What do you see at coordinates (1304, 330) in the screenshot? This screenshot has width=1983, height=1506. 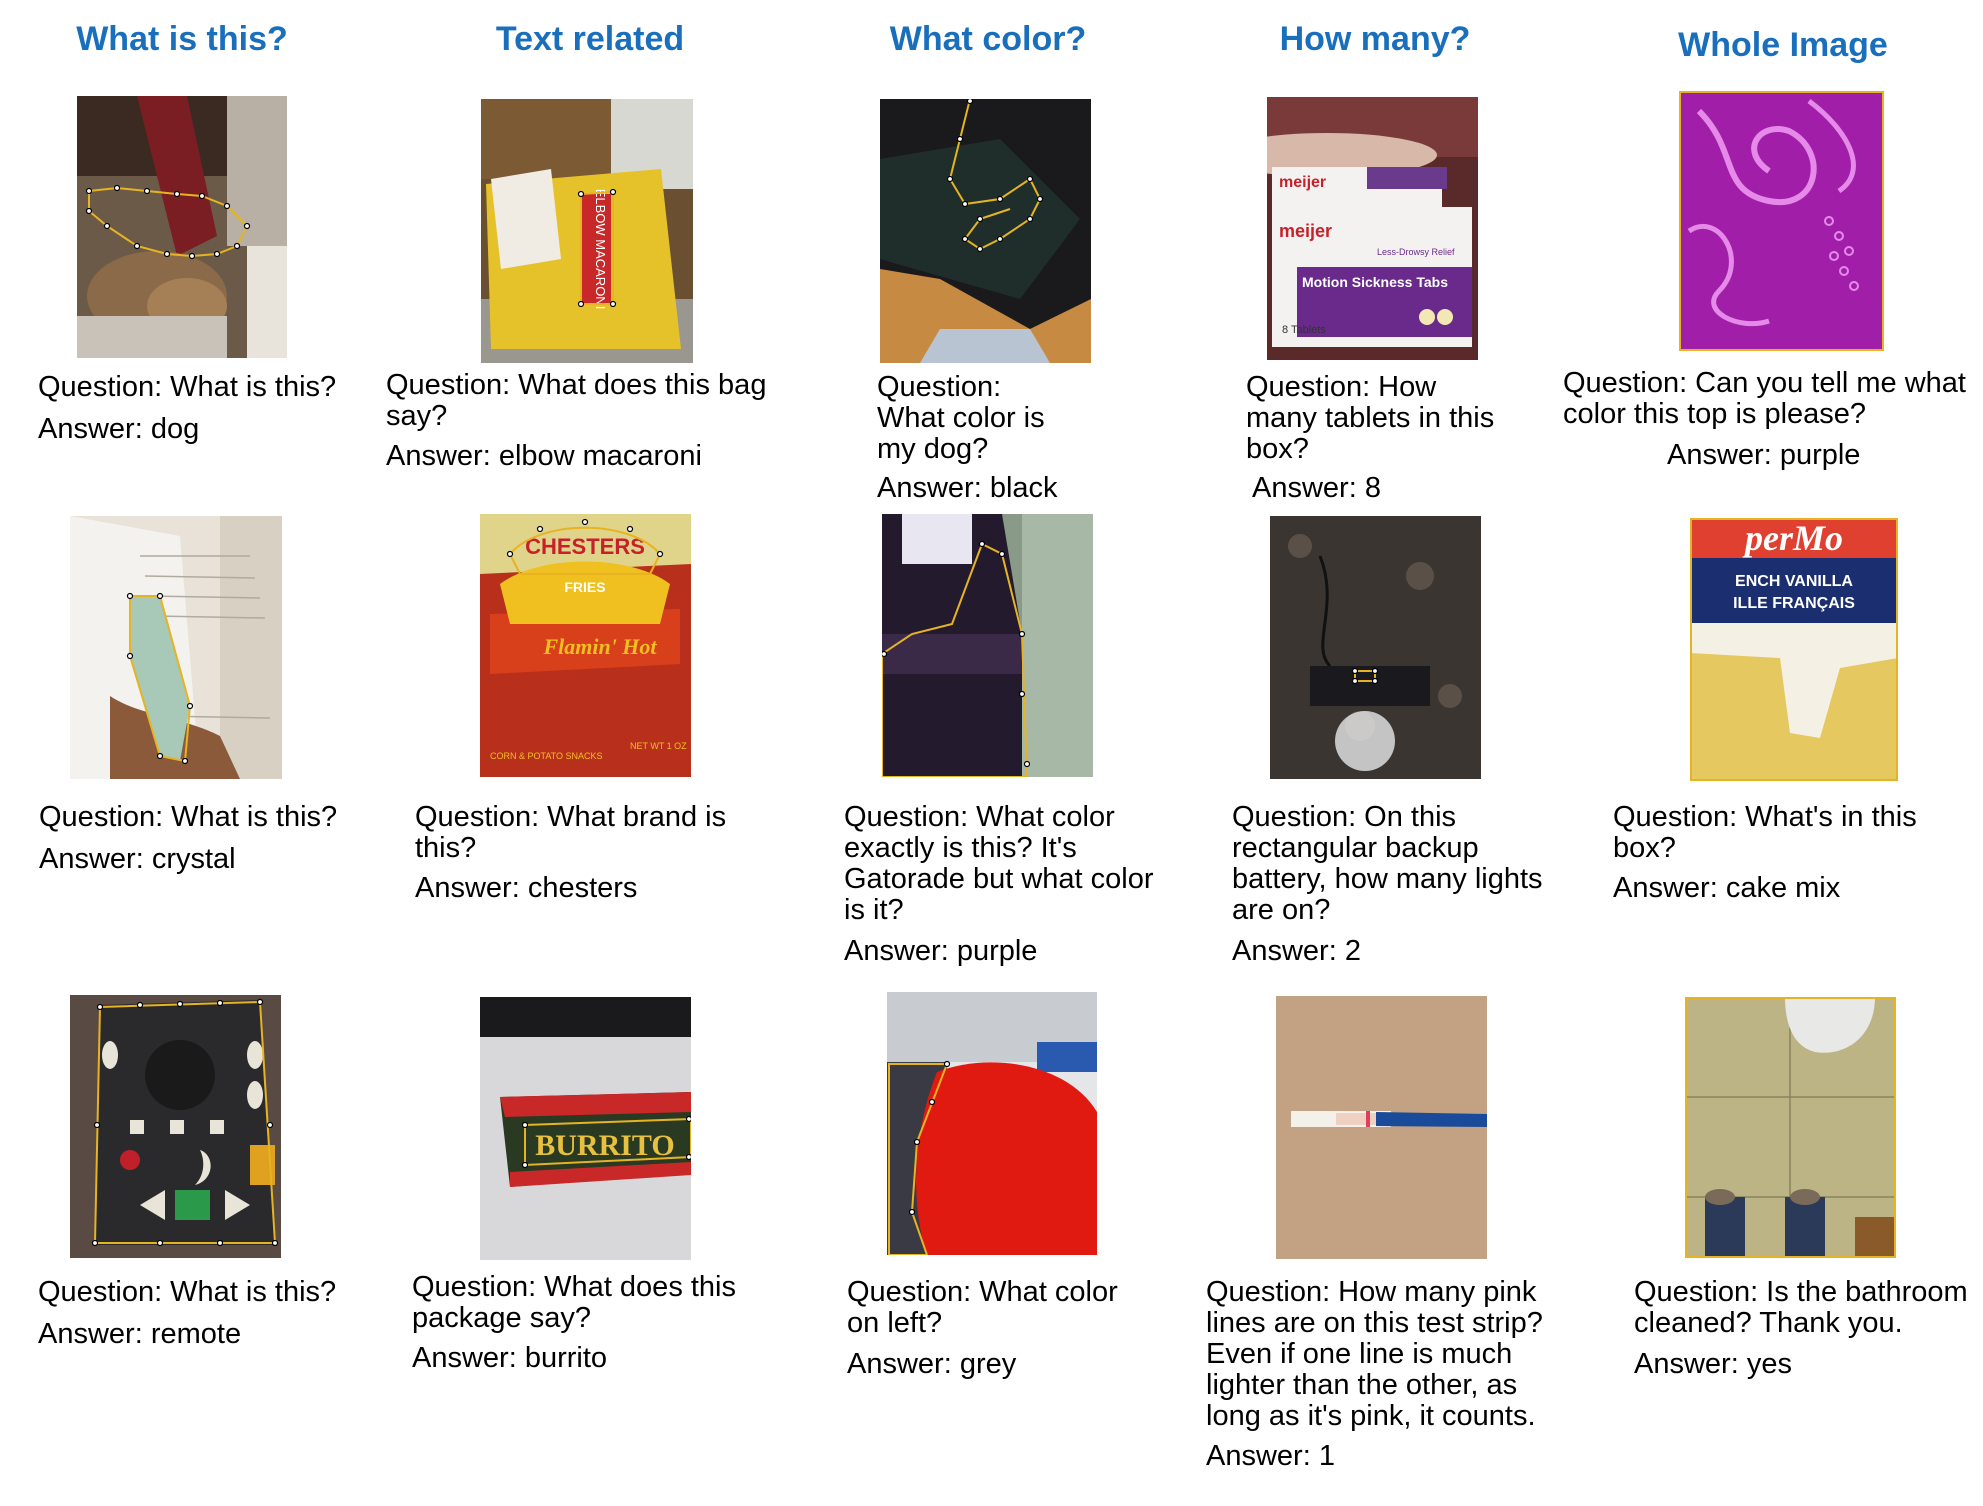 I see `photo-label-text: 8 Tablets` at bounding box center [1304, 330].